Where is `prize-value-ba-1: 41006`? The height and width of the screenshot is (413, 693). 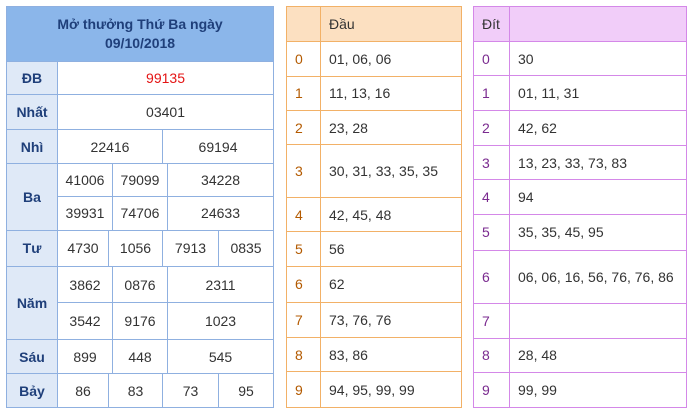
prize-value-ba-1: 41006 is located at coordinates (85, 180).